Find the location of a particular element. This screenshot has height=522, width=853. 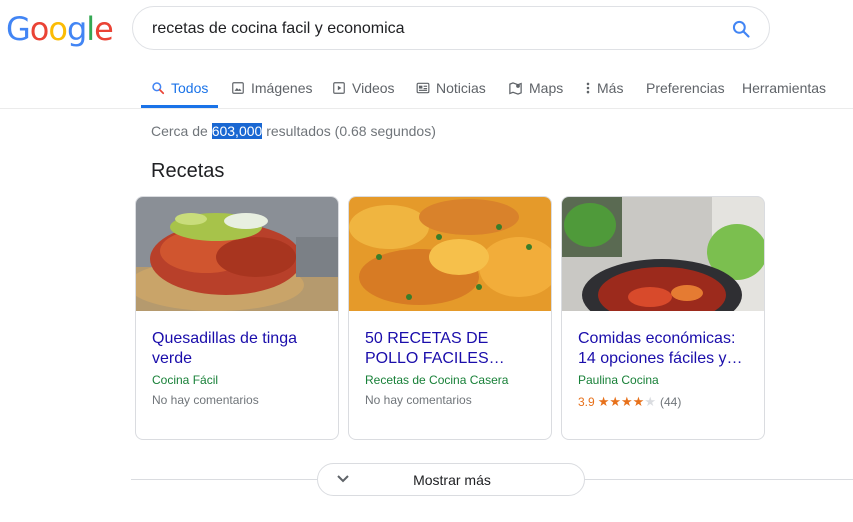

show-more-button: Mostrar más is located at coordinates (451, 479).